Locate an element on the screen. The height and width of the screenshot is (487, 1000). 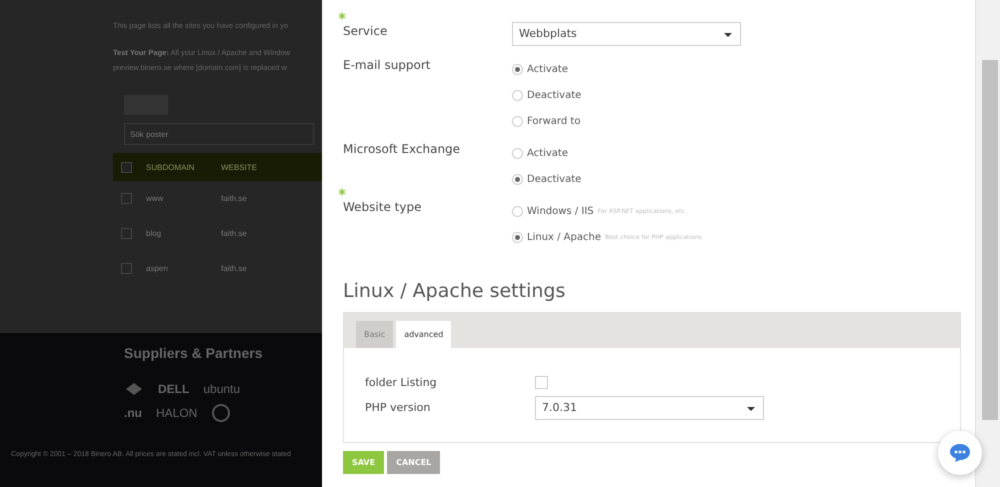
version-dropdown: 7.0.31 is located at coordinates (649, 408).